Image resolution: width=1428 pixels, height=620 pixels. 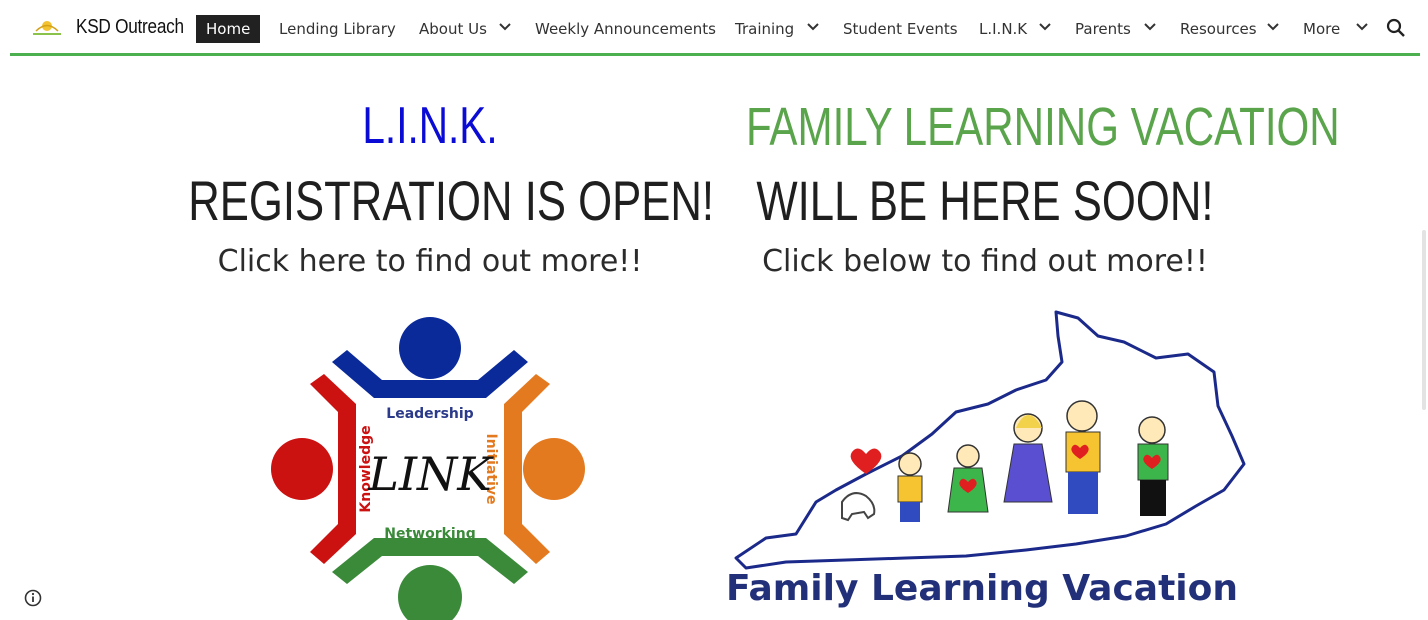 I want to click on nav-item-more: More, so click(x=1321, y=29).